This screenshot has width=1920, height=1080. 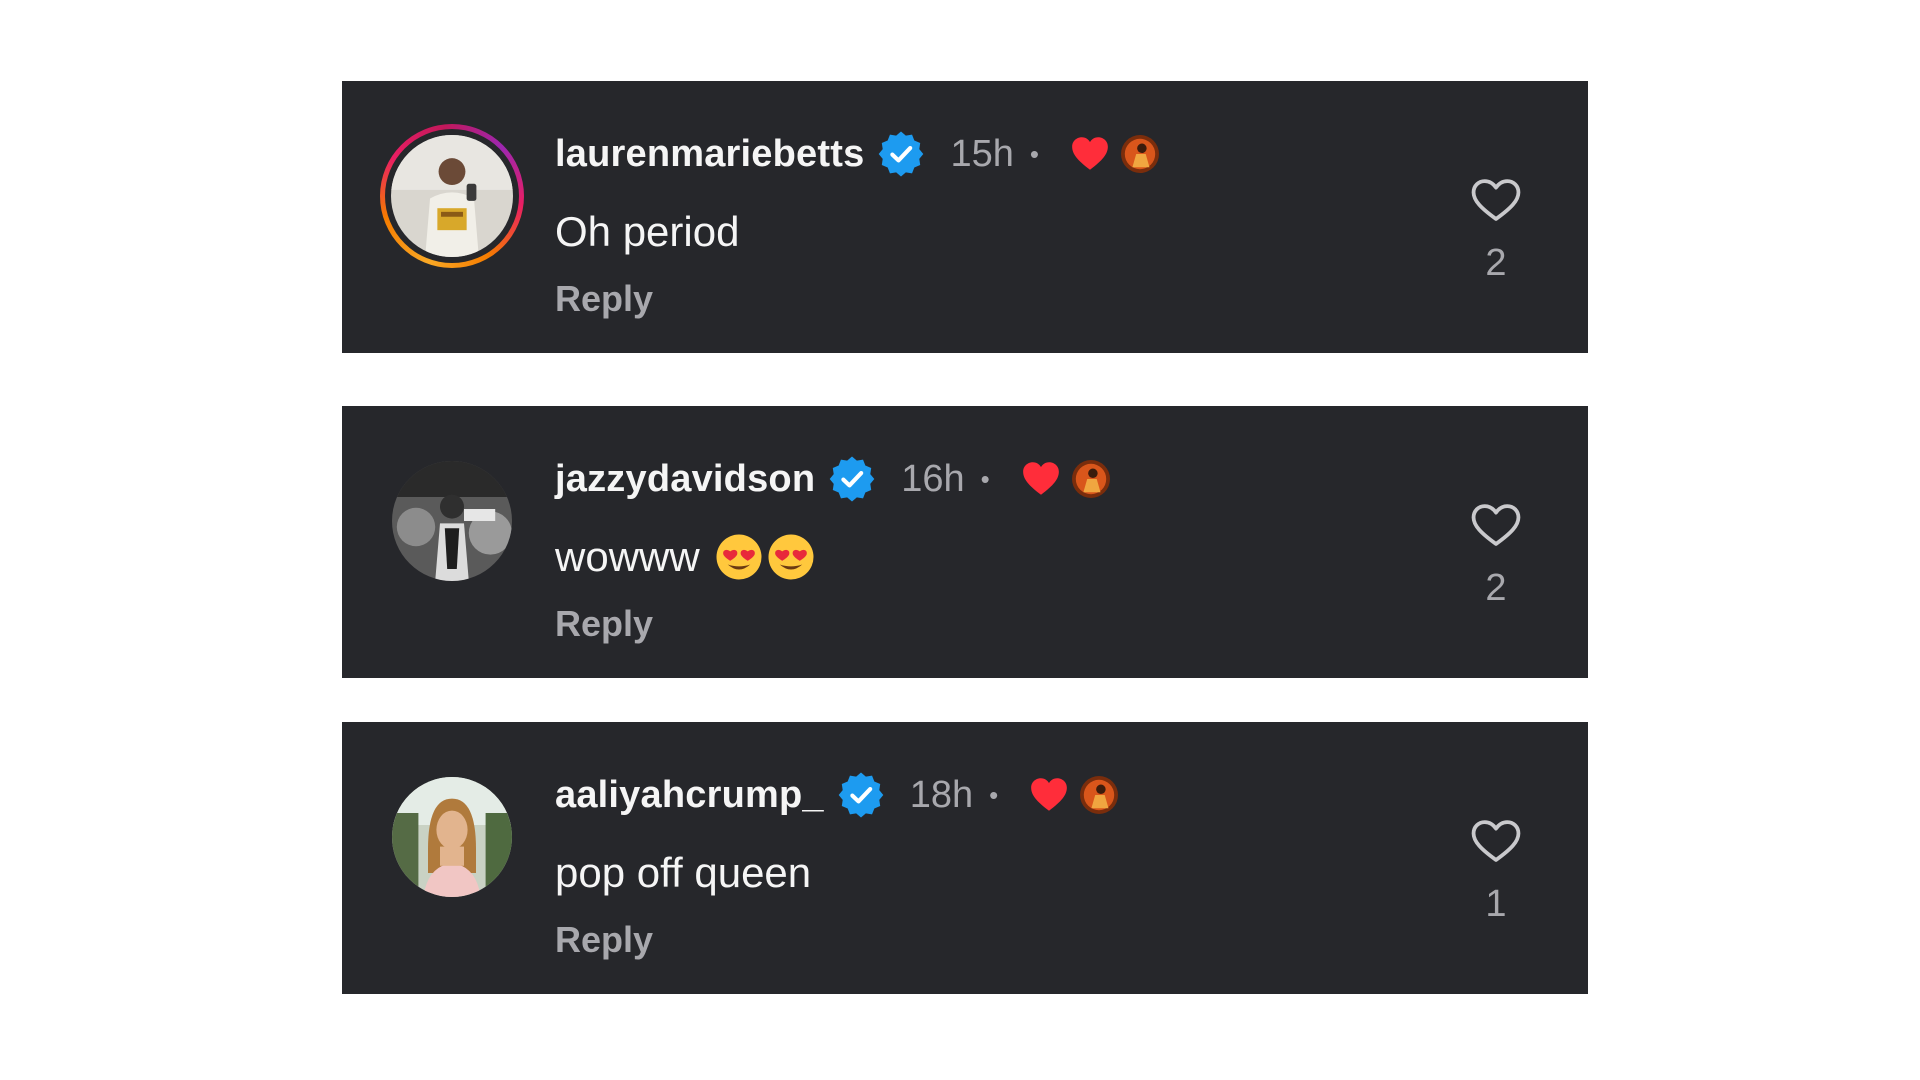 I want to click on comment-body: laurenmariebetts 15h • Oh period Reply, so click(x=996, y=223).